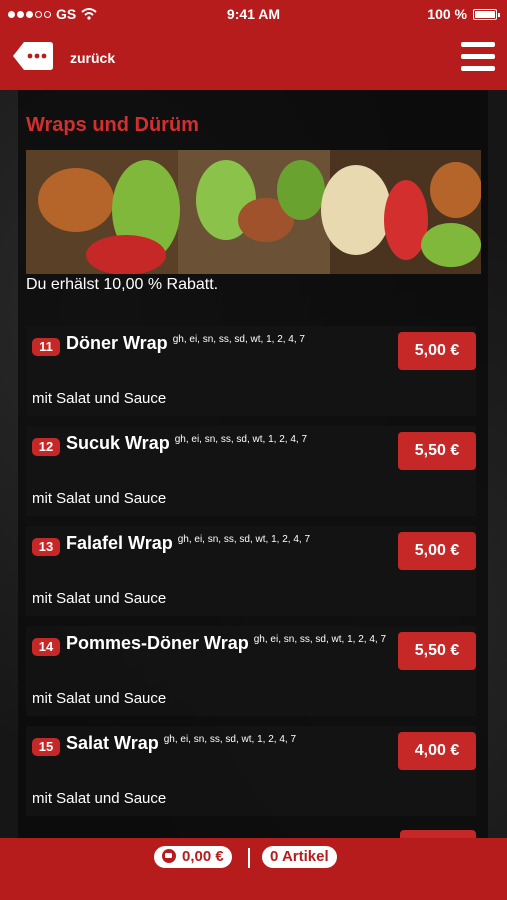 The image size is (507, 900). I want to click on status-right: 100 %, so click(463, 14).